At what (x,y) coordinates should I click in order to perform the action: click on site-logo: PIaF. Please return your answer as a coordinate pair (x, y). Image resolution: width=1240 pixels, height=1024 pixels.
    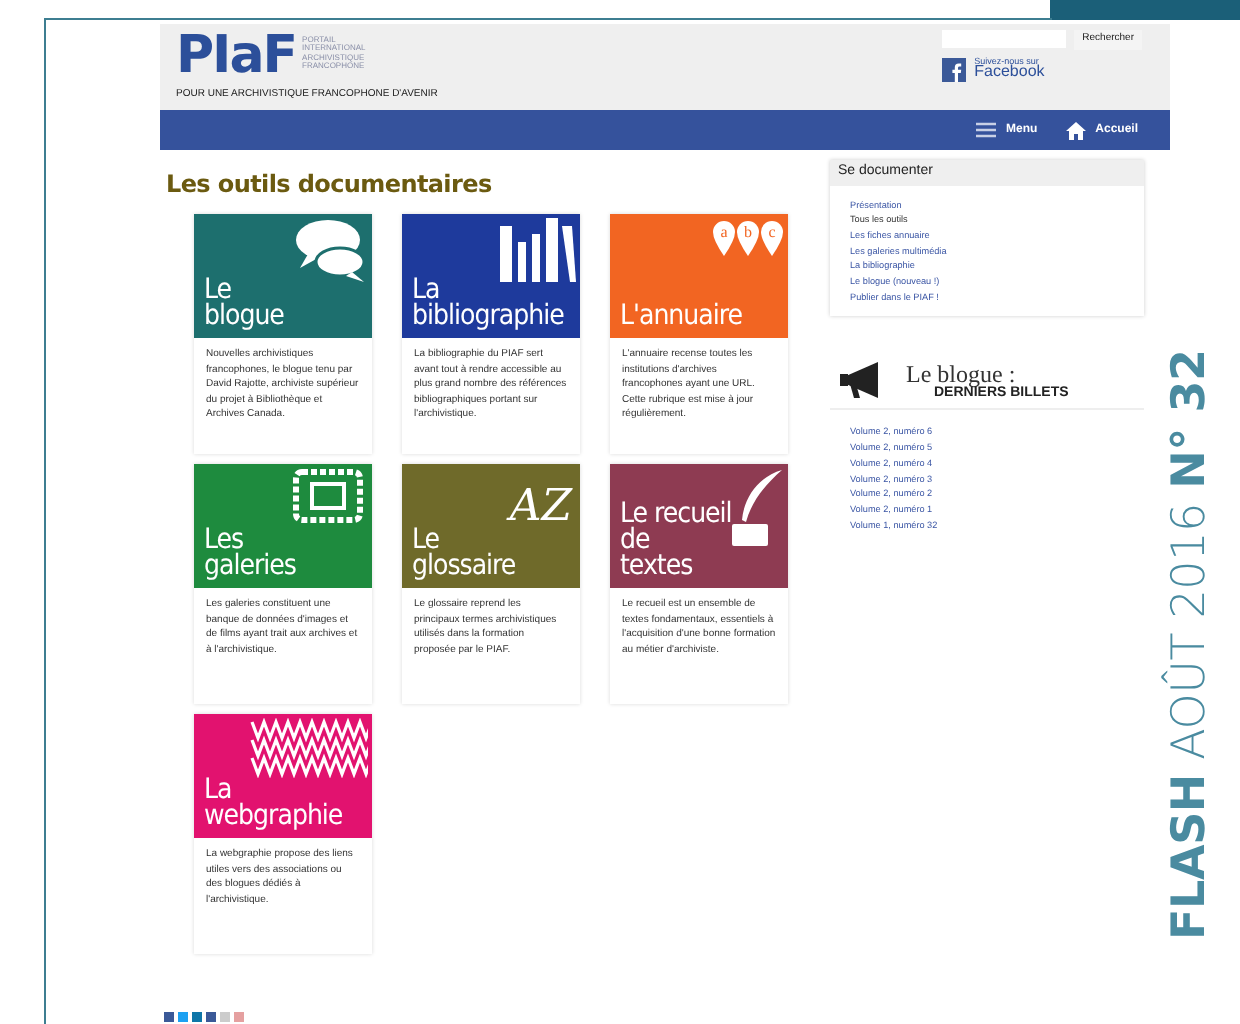
    Looking at the image, I should click on (236, 56).